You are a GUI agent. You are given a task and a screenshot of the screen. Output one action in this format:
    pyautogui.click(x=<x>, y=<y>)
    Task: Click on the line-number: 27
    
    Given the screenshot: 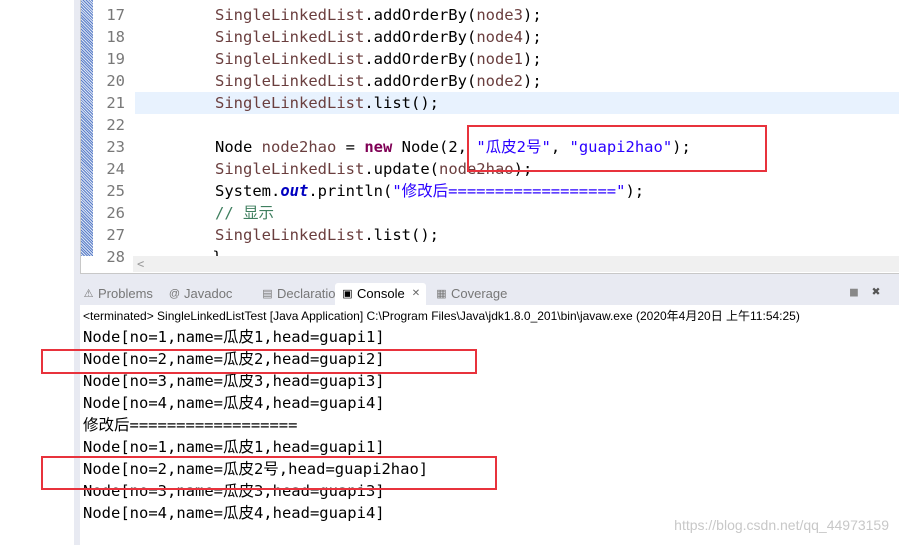 What is the action you would take?
    pyautogui.click(x=115, y=235)
    